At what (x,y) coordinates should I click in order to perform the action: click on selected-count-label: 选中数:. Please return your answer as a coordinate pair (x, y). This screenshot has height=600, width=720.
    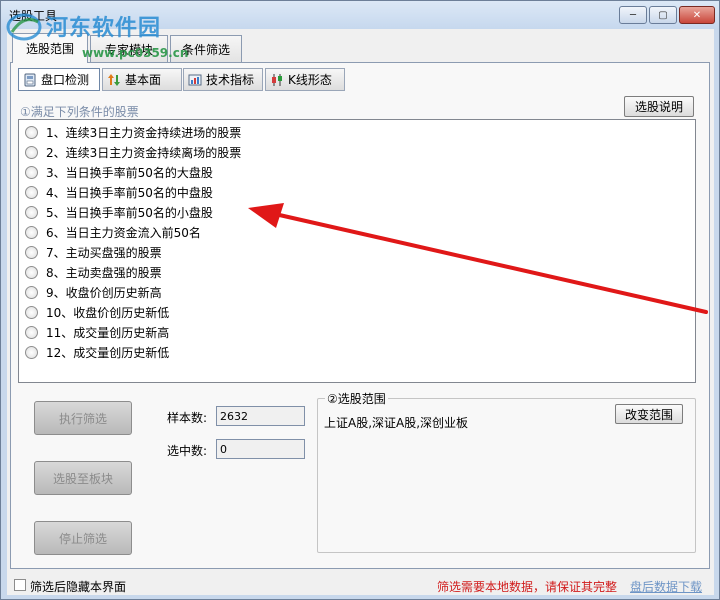
    Looking at the image, I should click on (187, 451).